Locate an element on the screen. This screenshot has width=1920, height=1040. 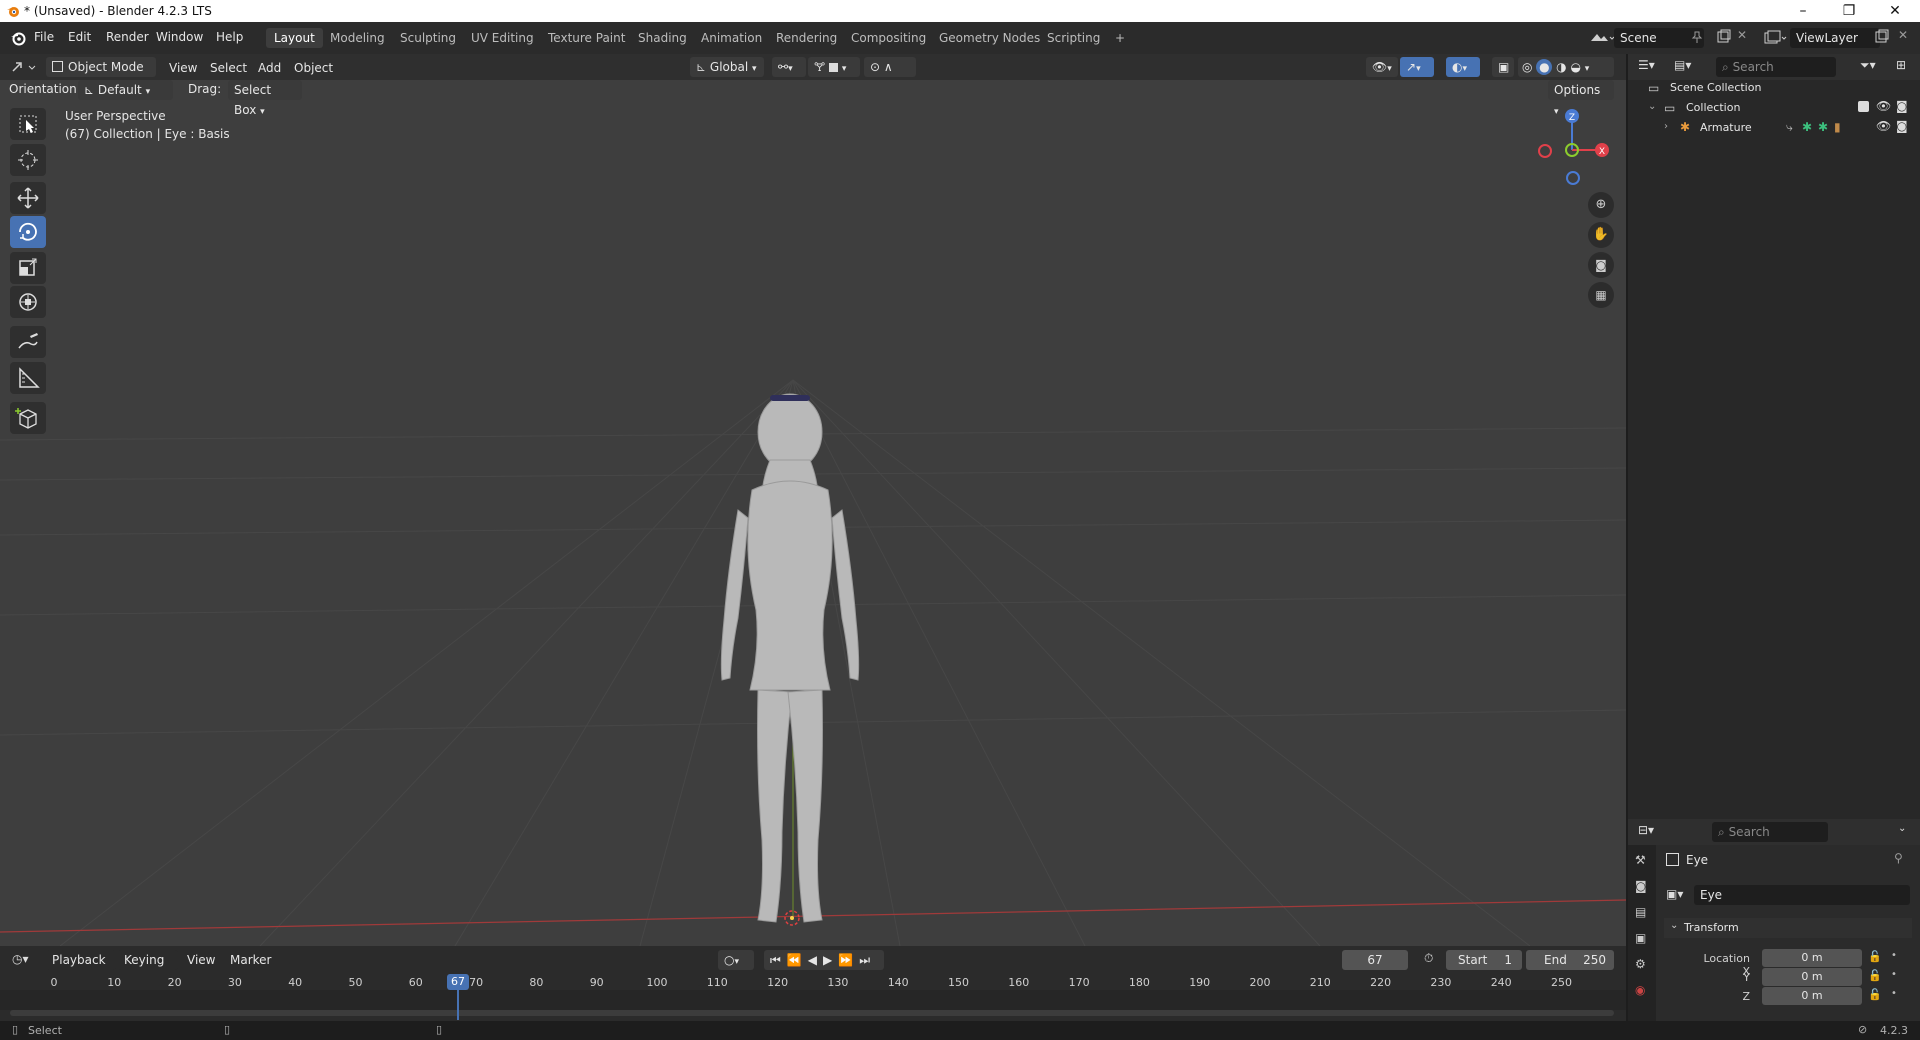
zoom-button: ⊕ is located at coordinates (1601, 205).